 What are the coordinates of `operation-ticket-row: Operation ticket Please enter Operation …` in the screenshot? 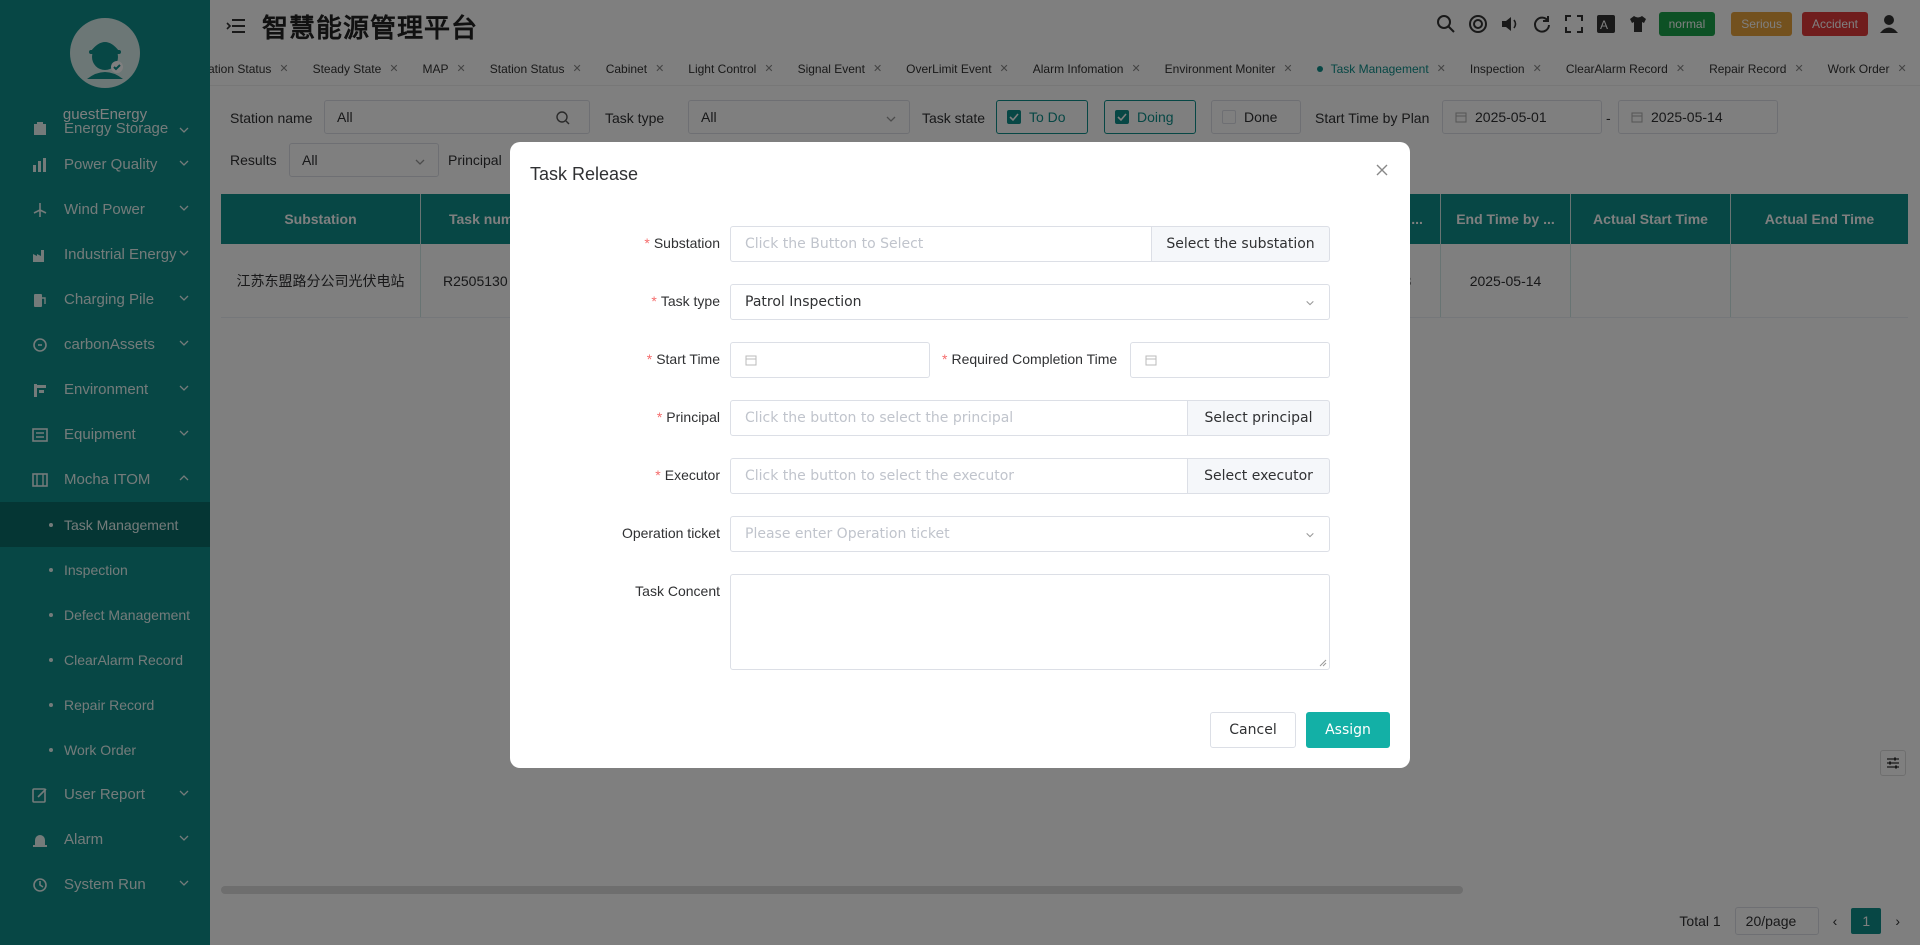 It's located at (960, 534).